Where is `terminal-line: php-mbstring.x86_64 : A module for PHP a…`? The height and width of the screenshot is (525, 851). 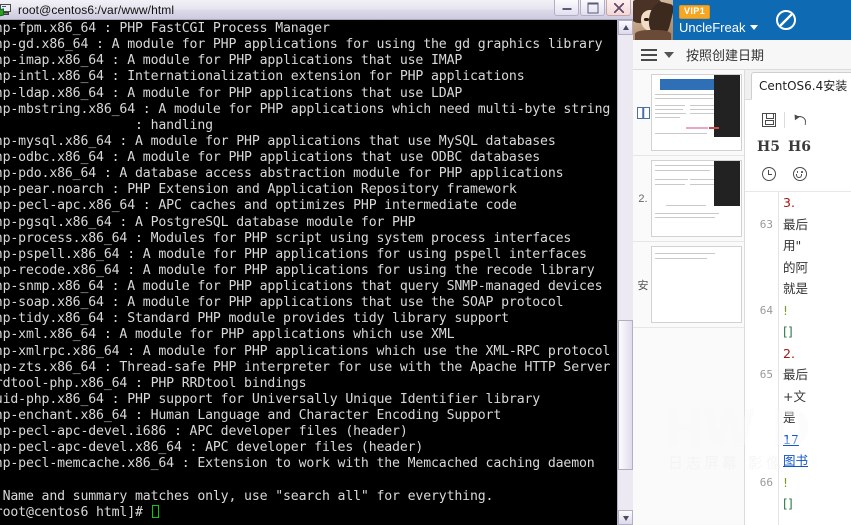 terminal-line: php-mbstring.x86_64 : A module for PHP a… is located at coordinates (305, 109).